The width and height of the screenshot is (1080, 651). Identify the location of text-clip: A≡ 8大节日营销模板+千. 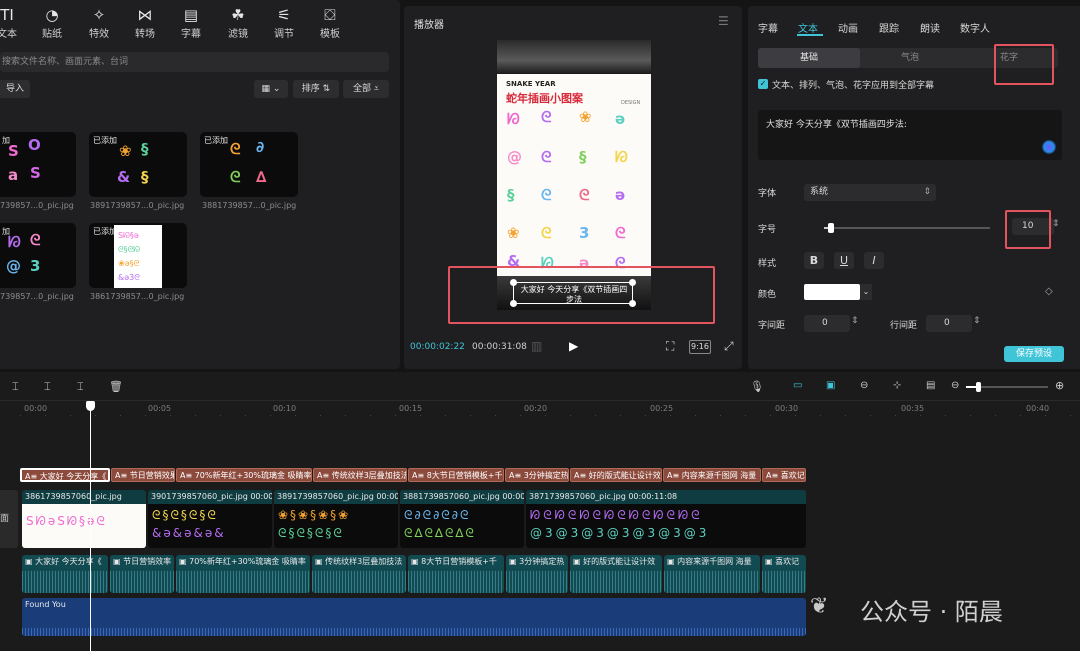
(456, 475).